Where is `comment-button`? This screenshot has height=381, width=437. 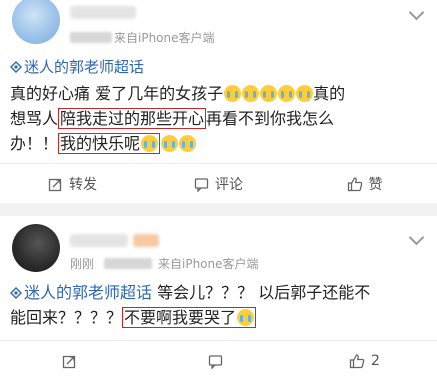
comment-button is located at coordinates (218, 361).